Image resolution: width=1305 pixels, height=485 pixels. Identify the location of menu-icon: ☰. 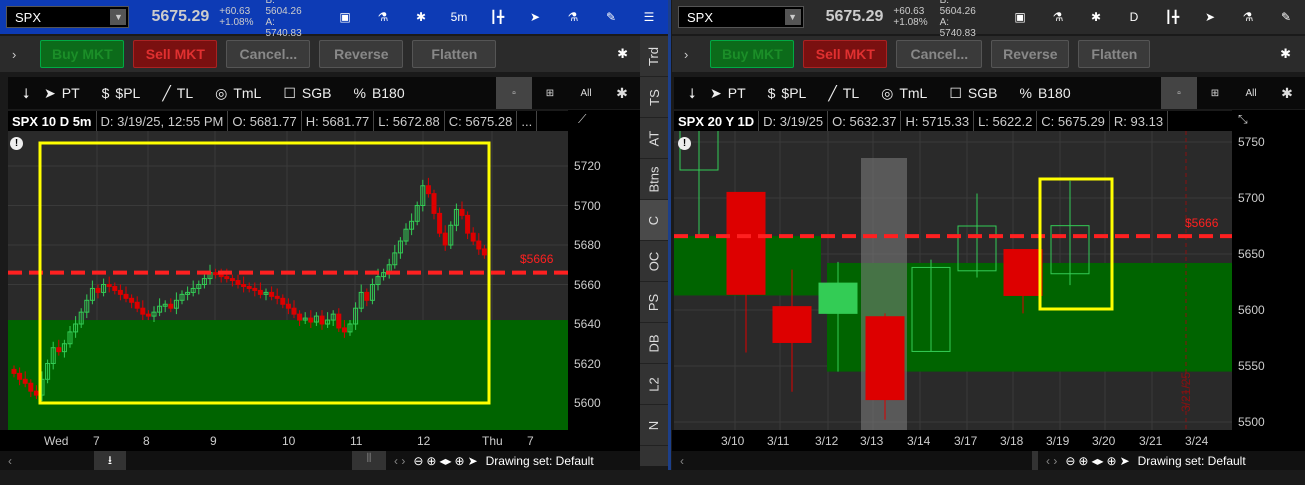
(649, 17).